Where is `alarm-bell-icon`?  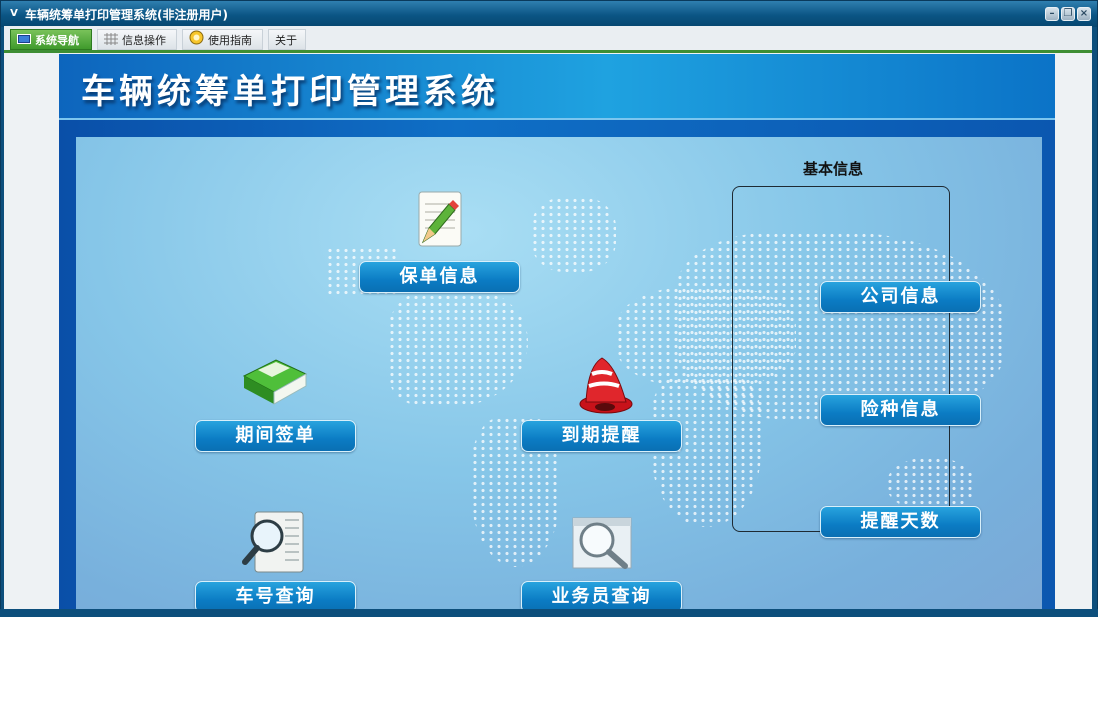
alarm-bell-icon is located at coordinates (604, 386).